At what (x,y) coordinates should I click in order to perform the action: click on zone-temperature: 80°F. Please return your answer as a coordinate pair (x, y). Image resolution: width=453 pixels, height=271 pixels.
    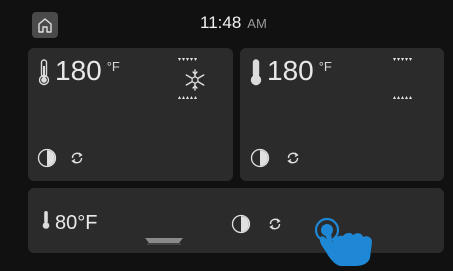
    Looking at the image, I should click on (76, 223).